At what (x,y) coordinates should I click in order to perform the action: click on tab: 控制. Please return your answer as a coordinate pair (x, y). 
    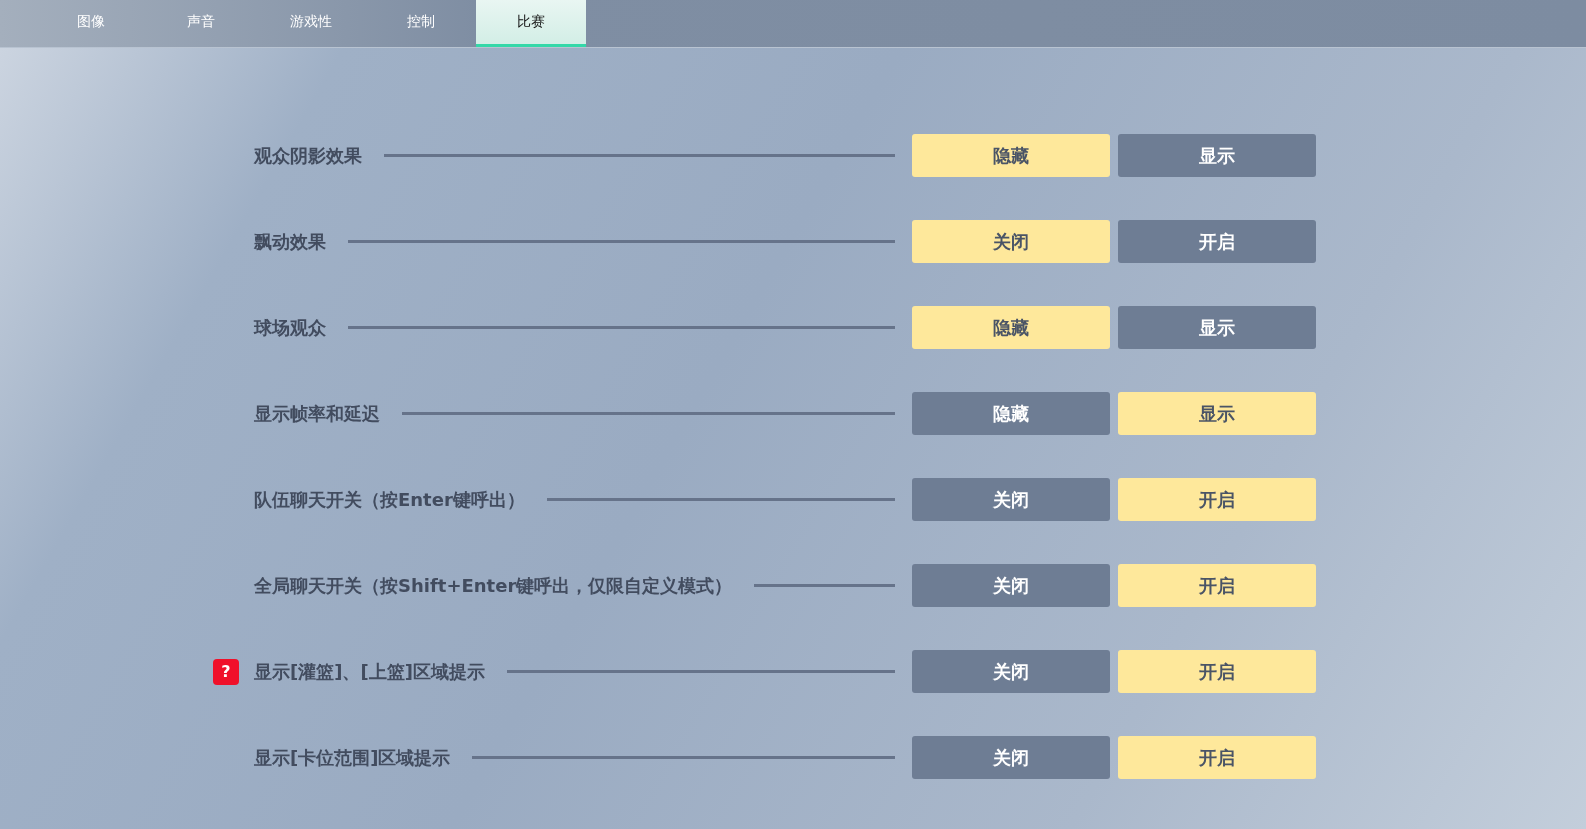
    Looking at the image, I should click on (421, 23).